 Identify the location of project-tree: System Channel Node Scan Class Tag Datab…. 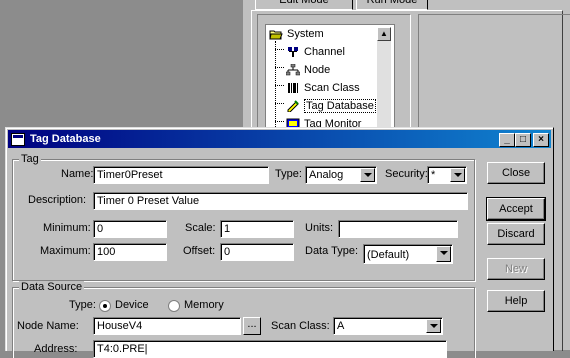
(330, 80).